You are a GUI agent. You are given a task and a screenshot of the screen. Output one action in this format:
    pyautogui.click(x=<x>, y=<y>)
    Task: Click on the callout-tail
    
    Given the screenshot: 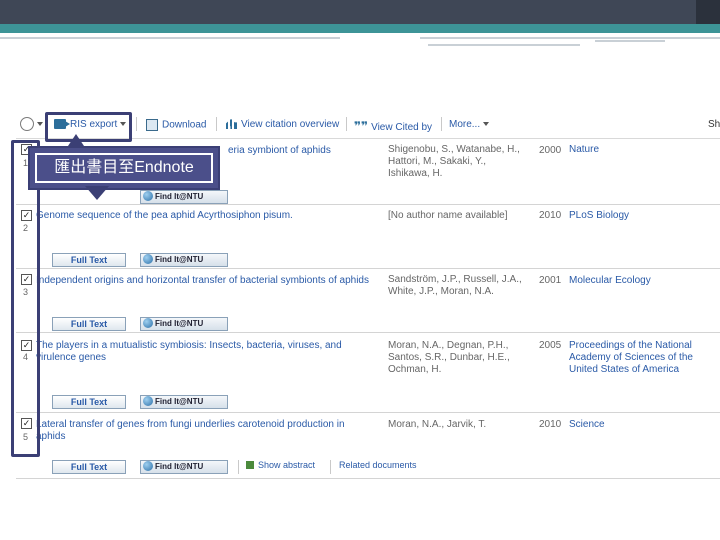 What is the action you would take?
    pyautogui.click(x=97, y=193)
    